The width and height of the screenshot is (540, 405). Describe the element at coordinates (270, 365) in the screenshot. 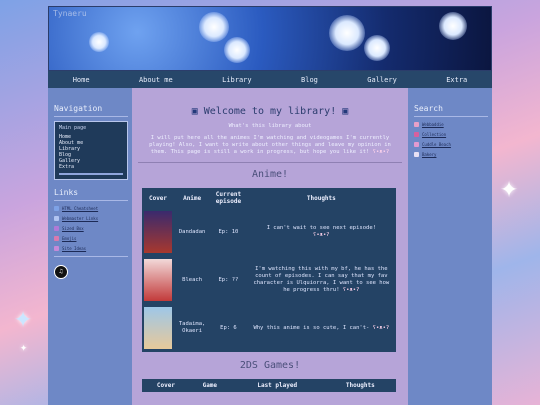

I see `games-heading: 2DS Games!` at that location.